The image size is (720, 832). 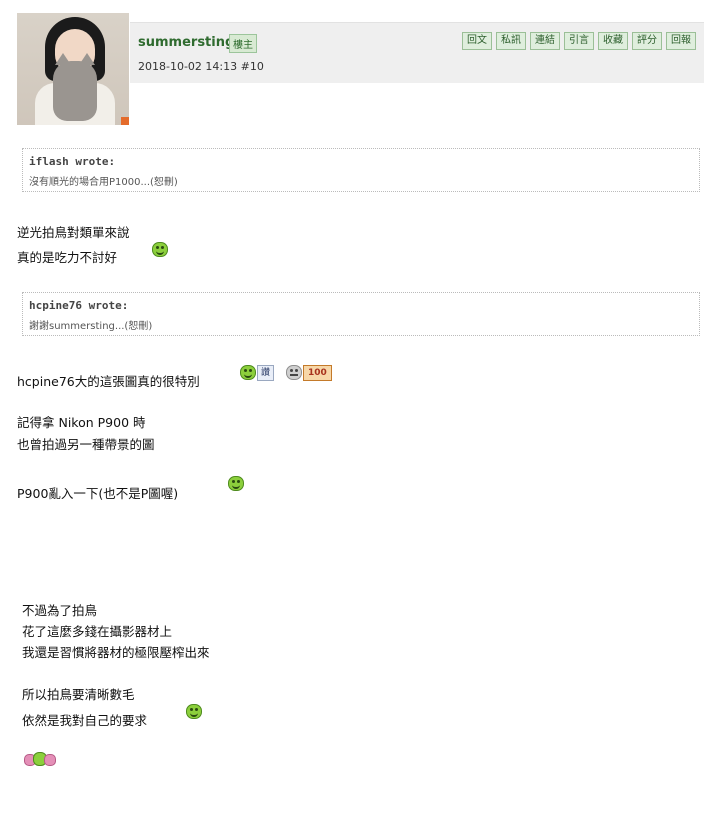 What do you see at coordinates (317, 373) in the screenshot?
I see `score-100-sign: 100` at bounding box center [317, 373].